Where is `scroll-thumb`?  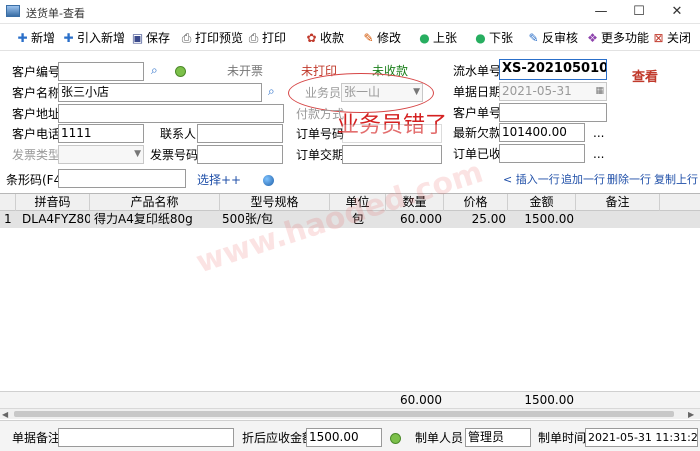
scroll-thumb is located at coordinates (344, 414).